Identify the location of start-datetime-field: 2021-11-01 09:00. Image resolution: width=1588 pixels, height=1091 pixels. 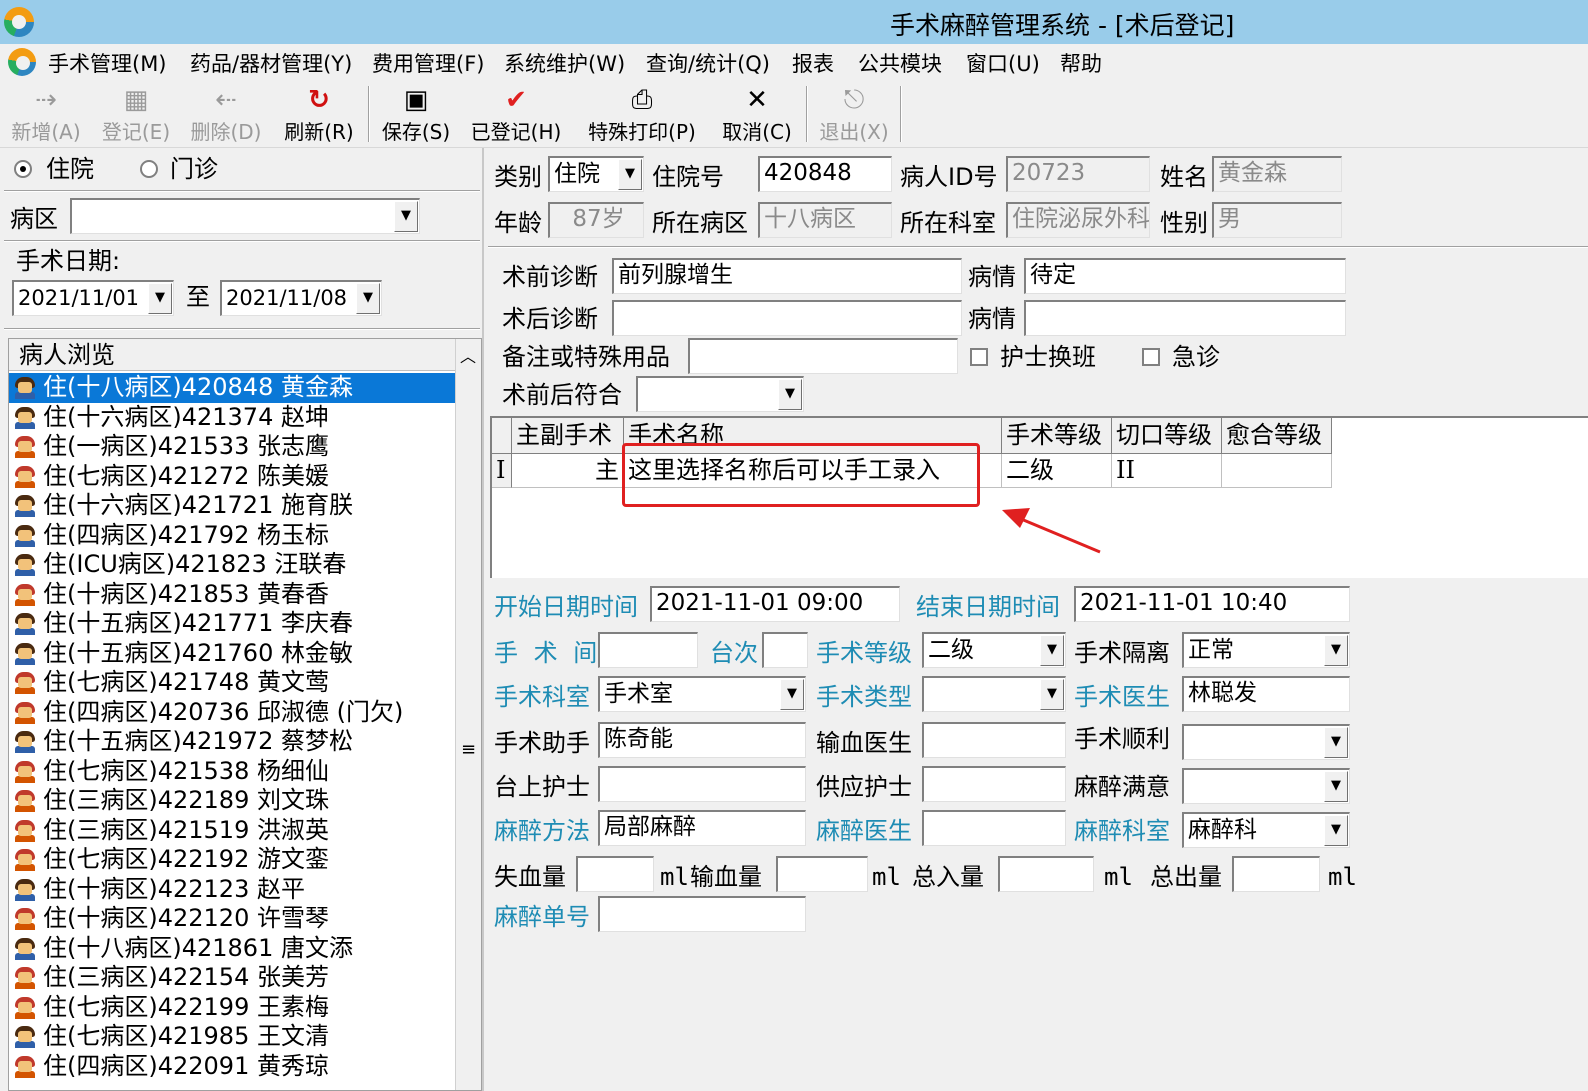
(775, 604).